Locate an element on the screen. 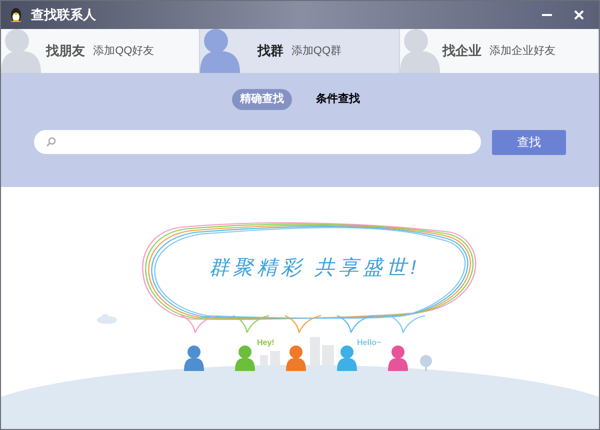  search-mode-tab: 条件查找 is located at coordinates (338, 99).